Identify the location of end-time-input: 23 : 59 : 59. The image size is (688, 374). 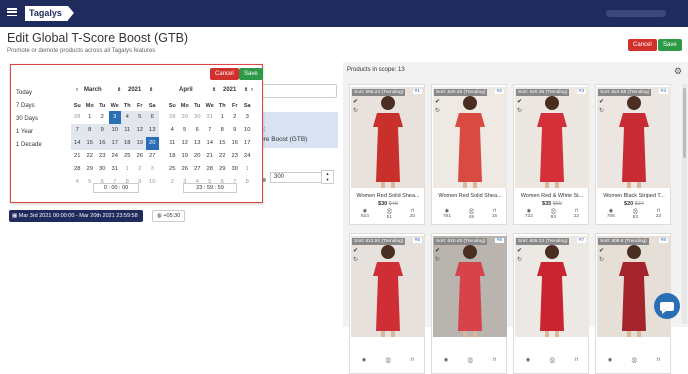
(210, 188).